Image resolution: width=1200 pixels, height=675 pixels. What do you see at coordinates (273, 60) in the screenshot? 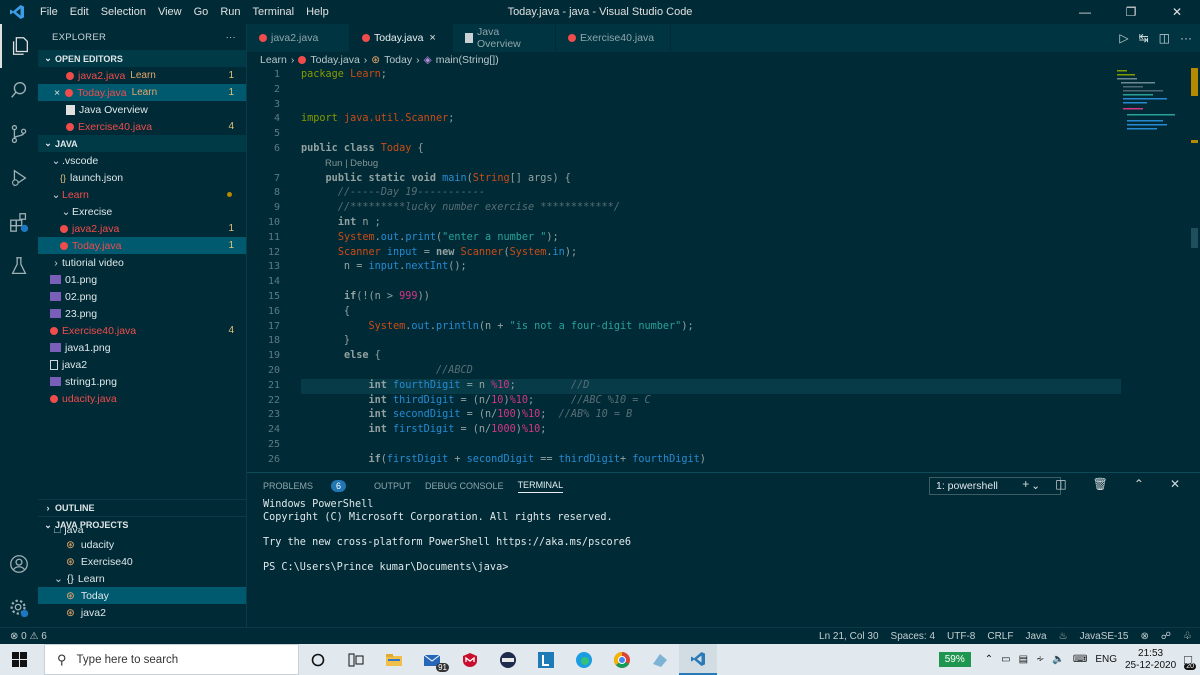
I see `breadcrumb-item: Learn` at bounding box center [273, 60].